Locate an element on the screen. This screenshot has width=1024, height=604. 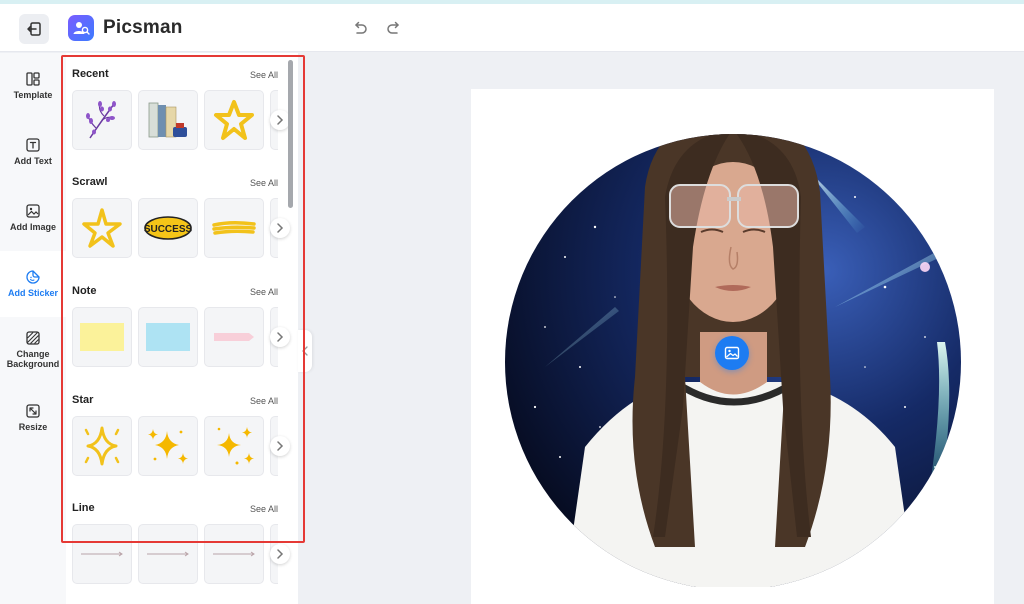
nav-label: Add Sticker is located at coordinates (32, 293).